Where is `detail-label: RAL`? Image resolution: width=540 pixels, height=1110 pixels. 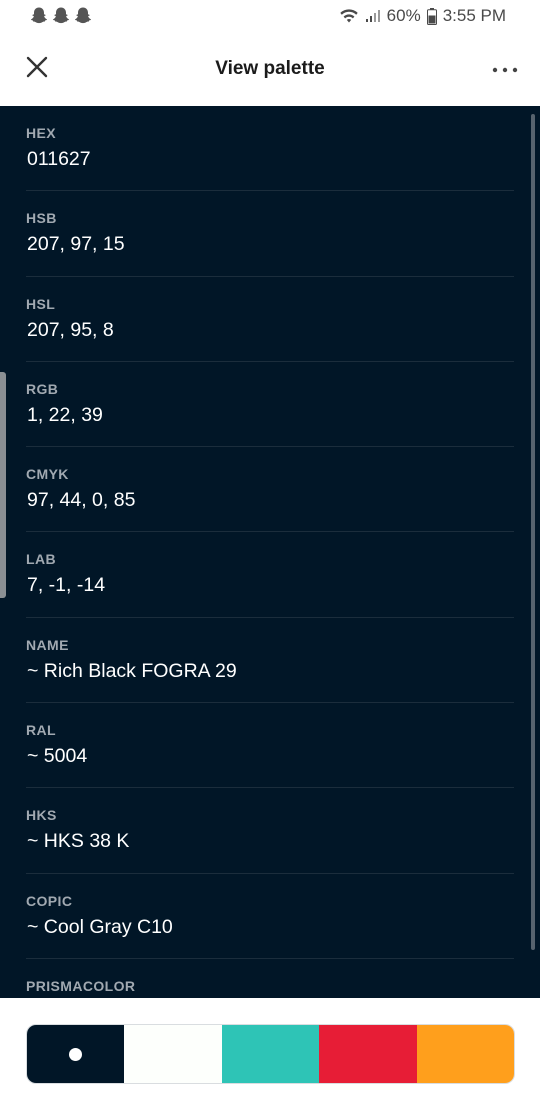 detail-label: RAL is located at coordinates (41, 730).